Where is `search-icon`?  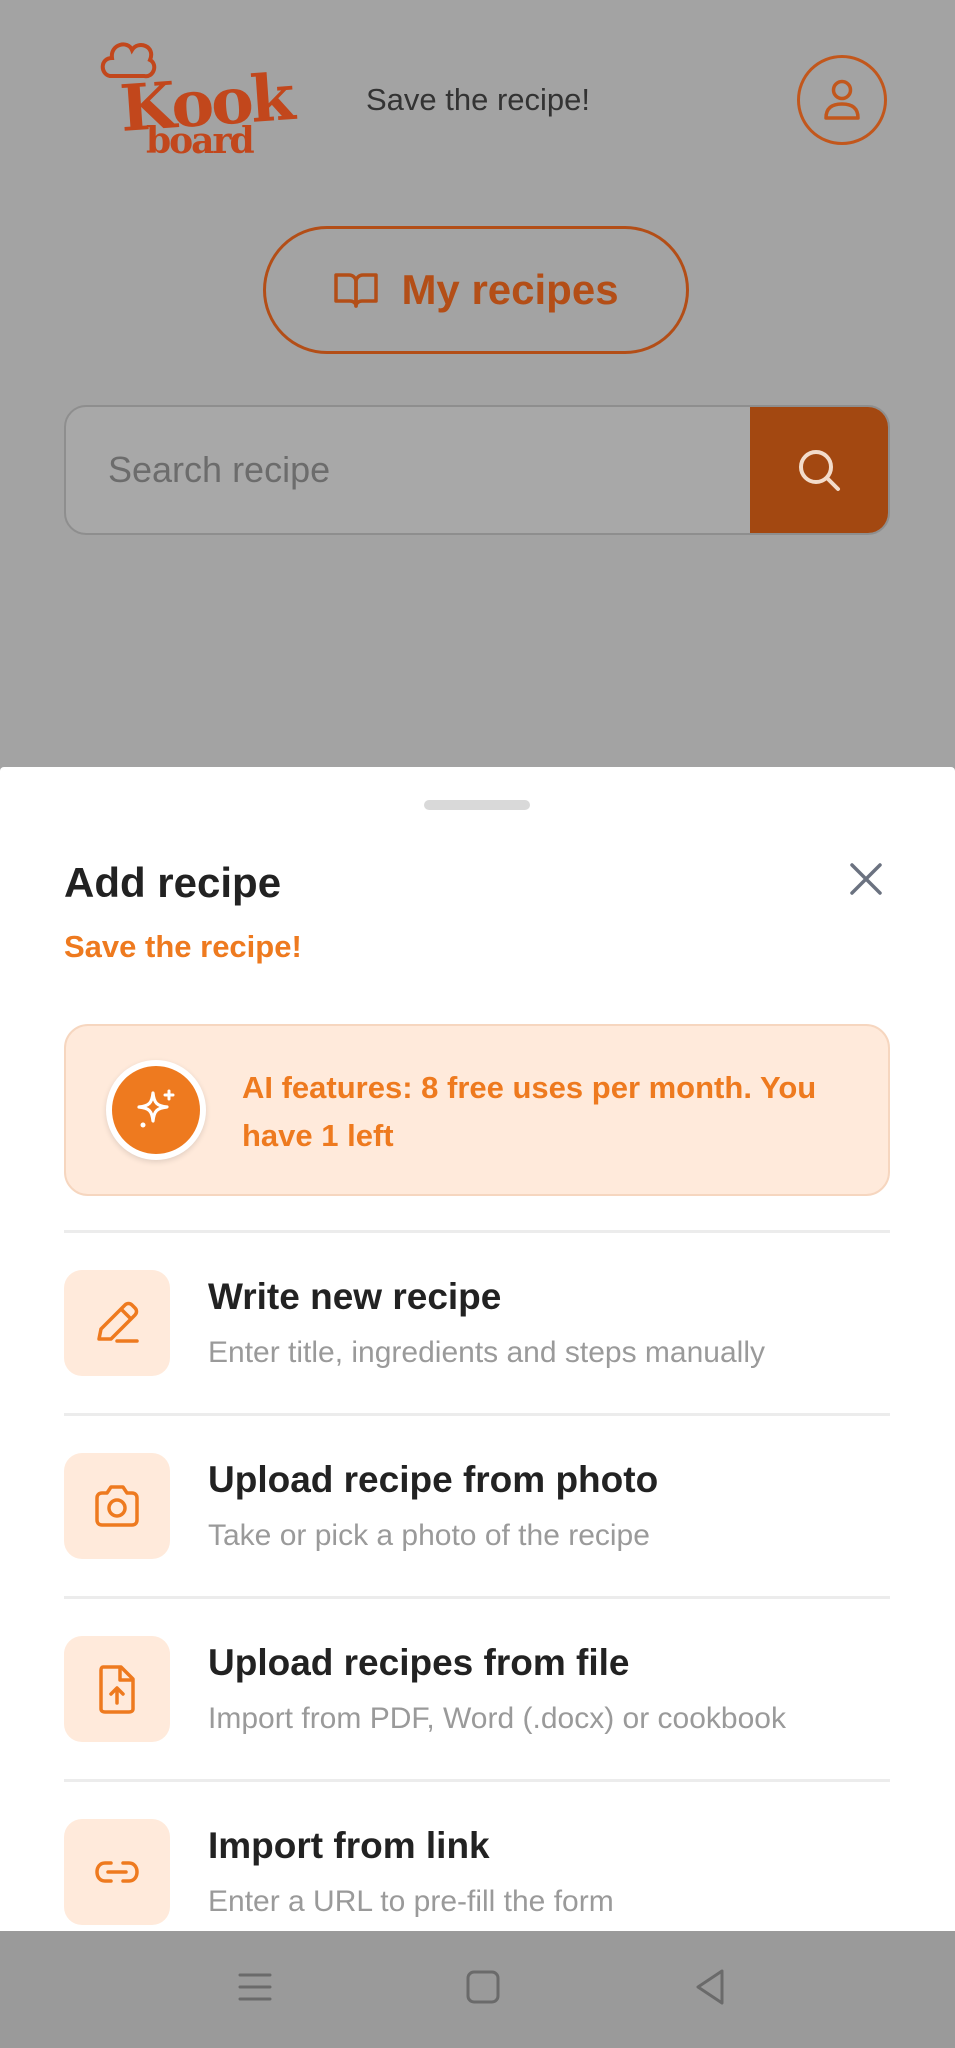 search-icon is located at coordinates (819, 470).